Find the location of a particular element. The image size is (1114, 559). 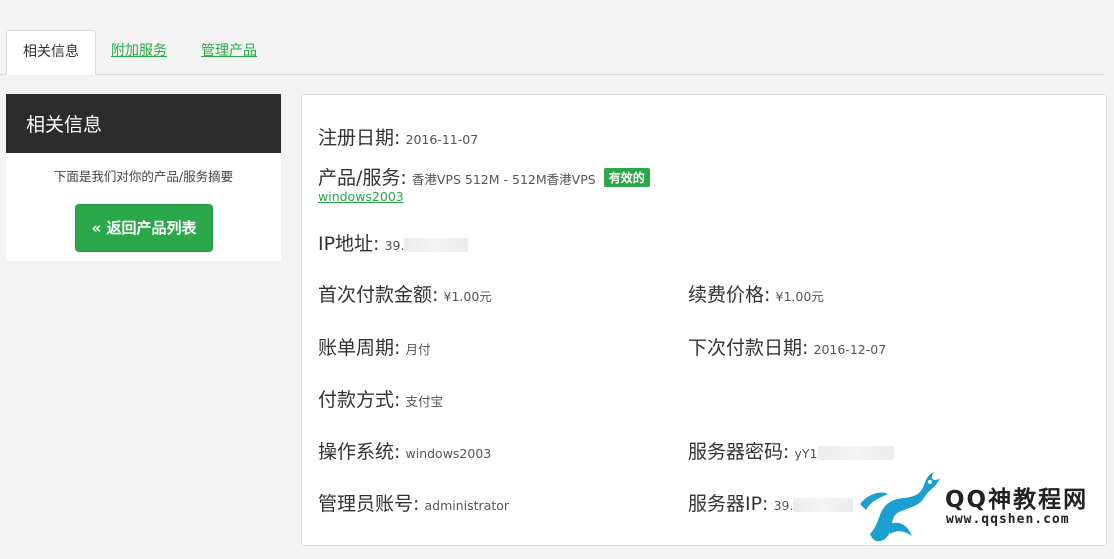

renew-price-value: ¥1.00元 is located at coordinates (799, 296).